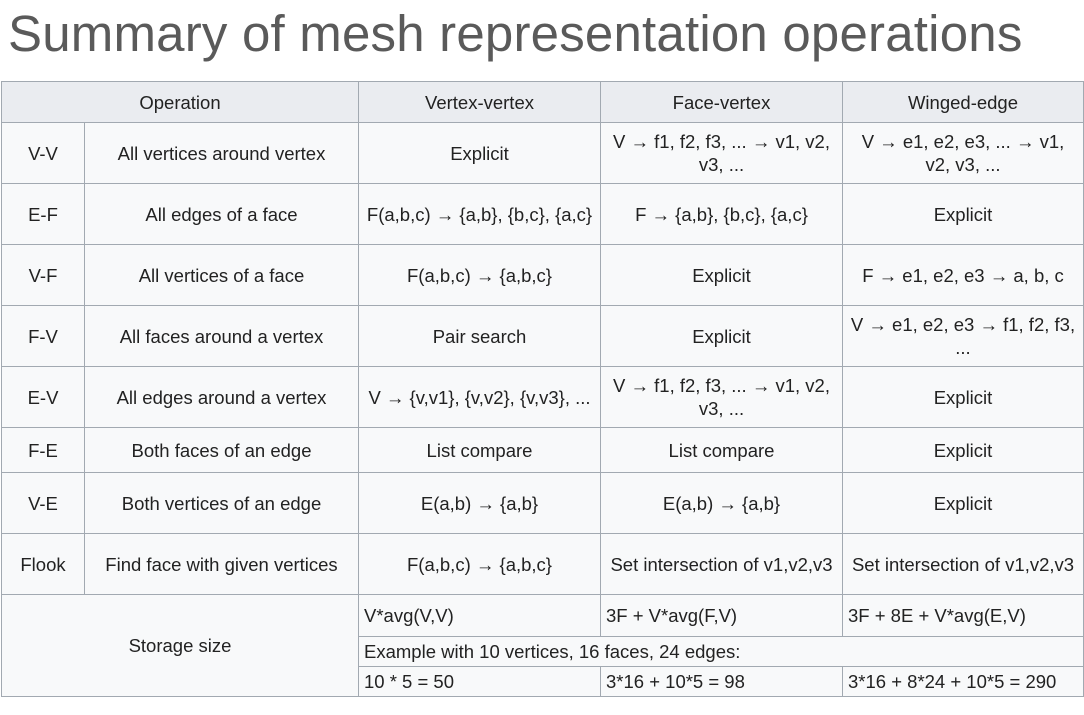  What do you see at coordinates (43, 153) in the screenshot?
I see `op-code: V-V` at bounding box center [43, 153].